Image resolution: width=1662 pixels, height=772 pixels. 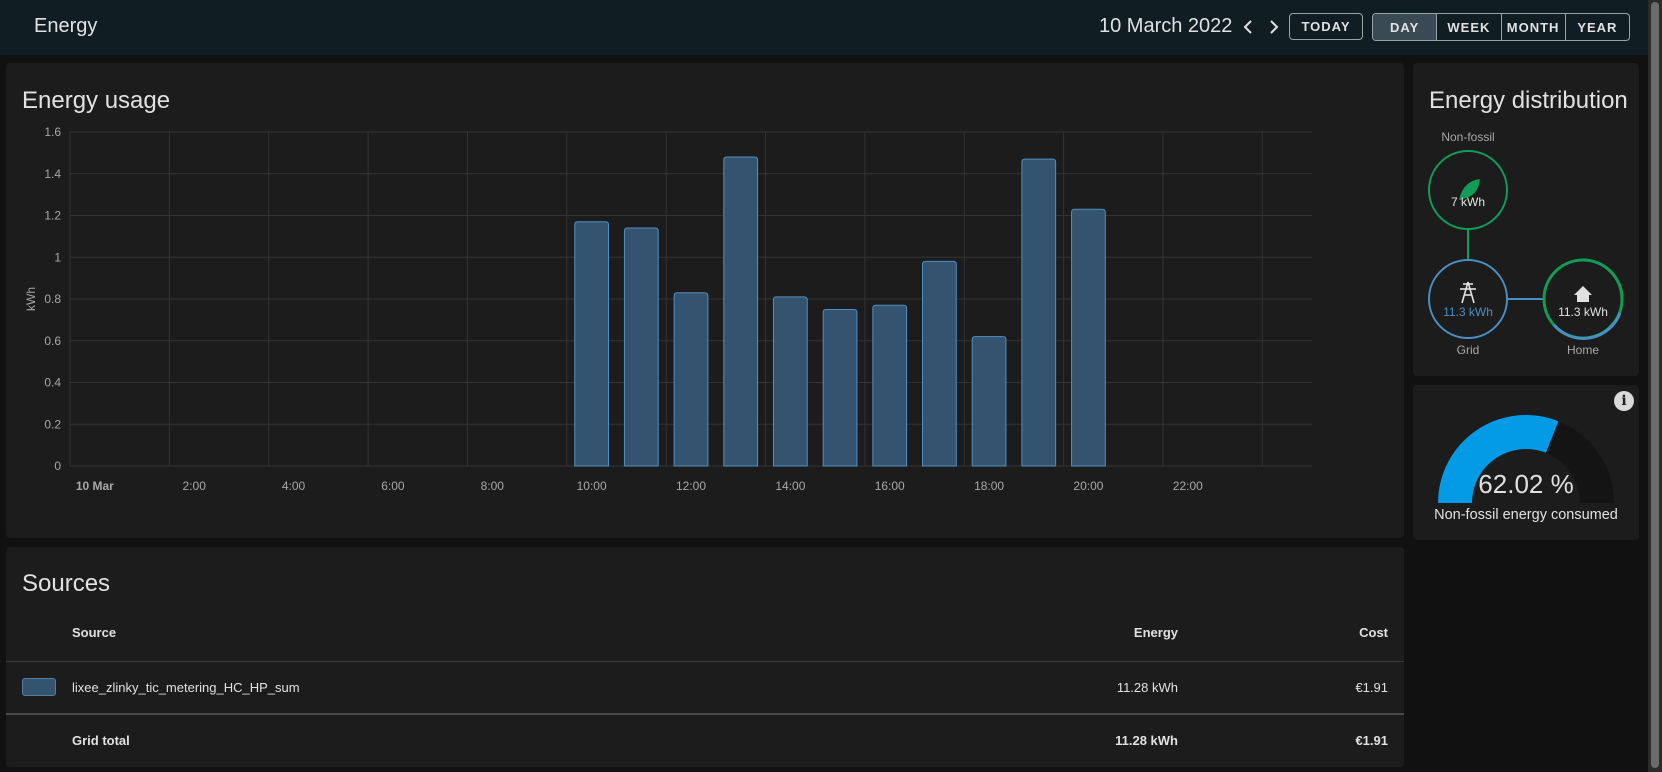 I want to click on column-header-cost: Cost, so click(x=1373, y=632).